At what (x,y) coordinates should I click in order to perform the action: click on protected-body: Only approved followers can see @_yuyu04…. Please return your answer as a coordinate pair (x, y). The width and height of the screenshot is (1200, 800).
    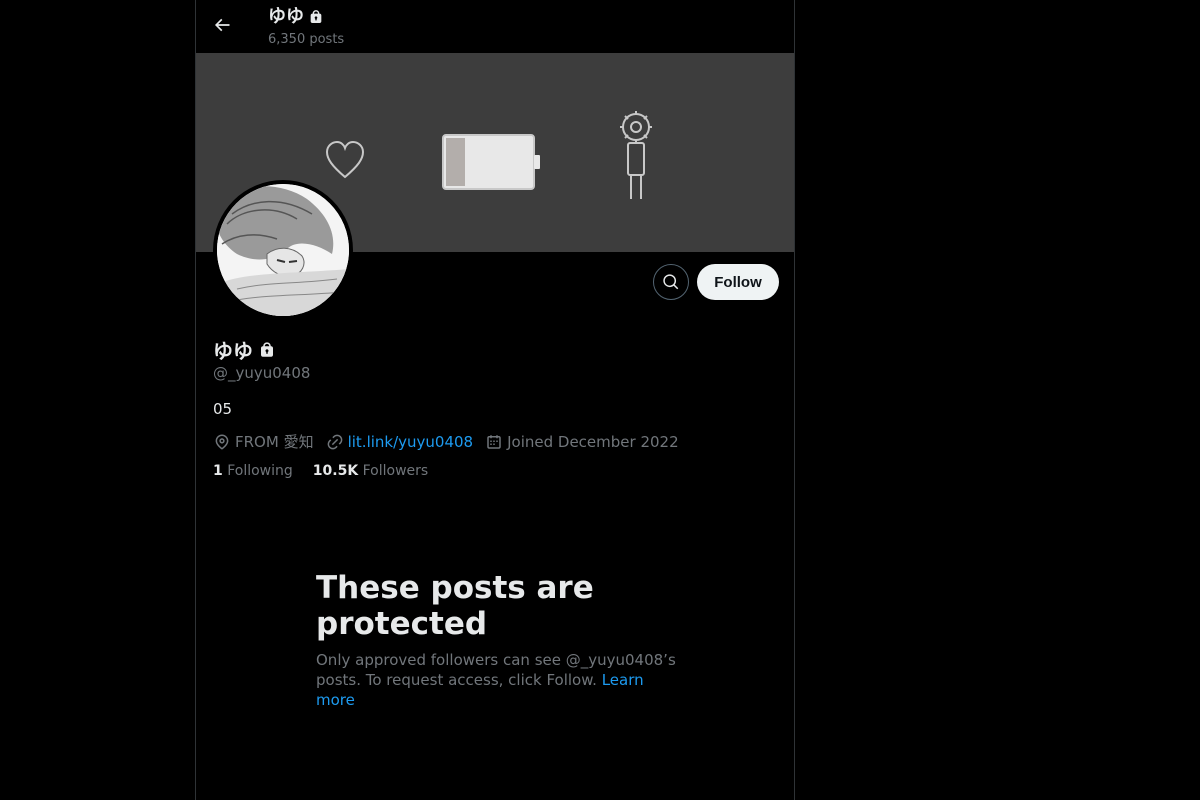
    Looking at the image, I should click on (496, 680).